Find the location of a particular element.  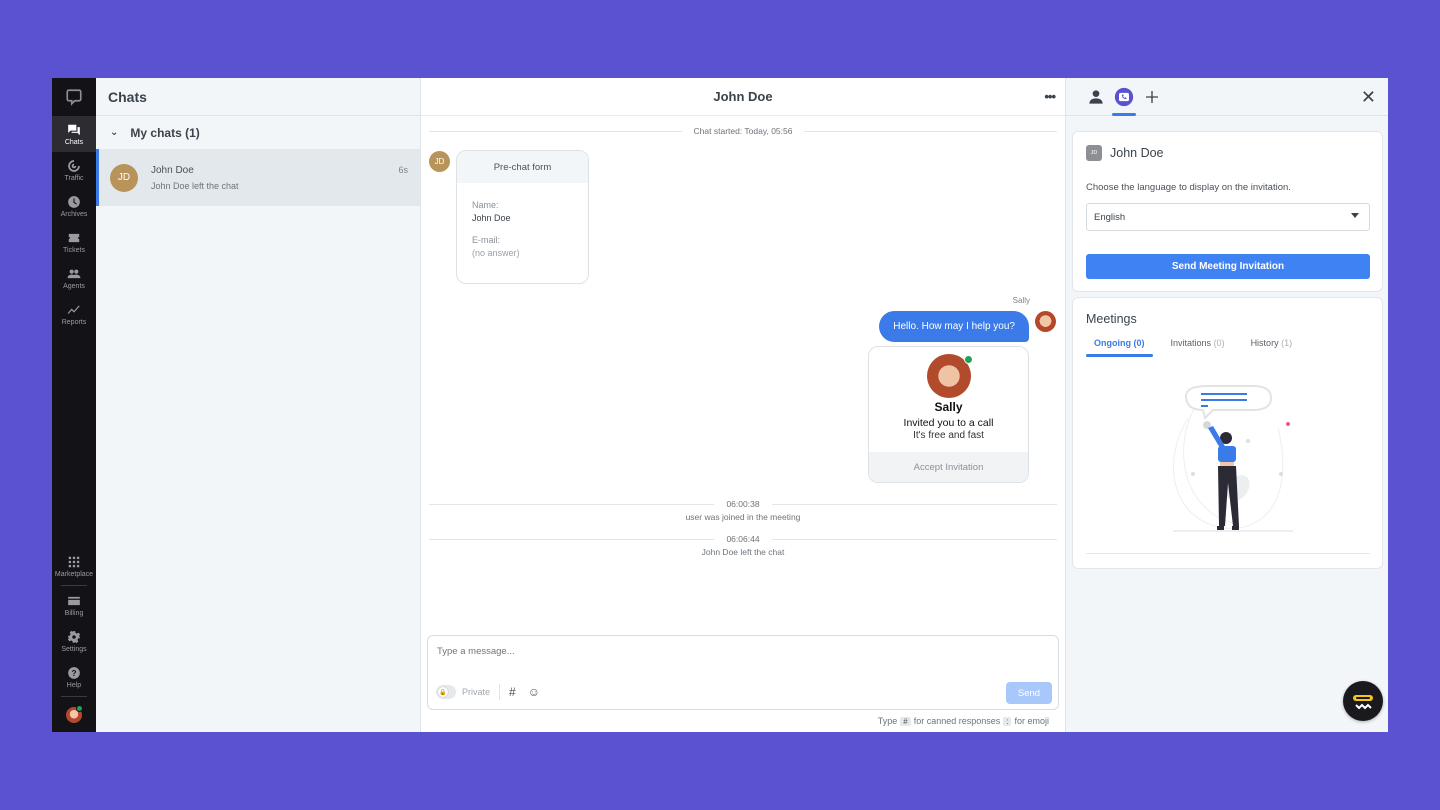

nav-divider is located at coordinates (74, 696).